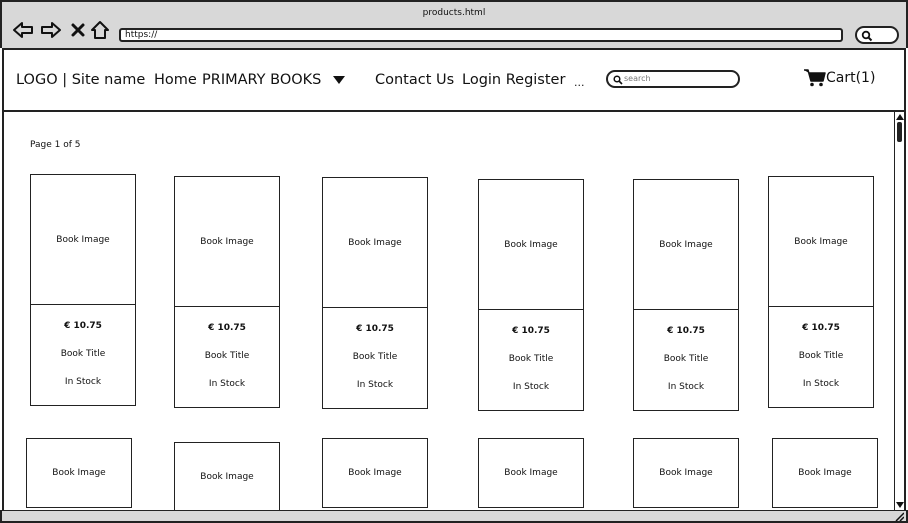 This screenshot has width=908, height=523. Describe the element at coordinates (80, 80) in the screenshot. I see `site-logo: LOGO | Site name` at that location.